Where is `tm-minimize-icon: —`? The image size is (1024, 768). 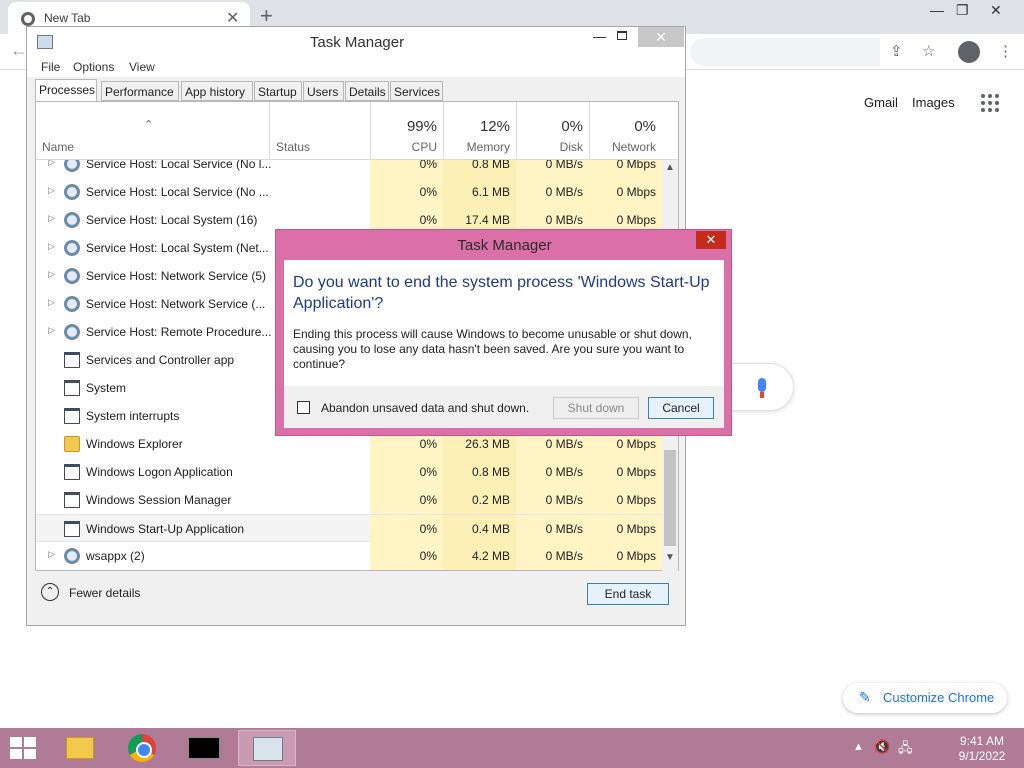
tm-minimize-icon: — is located at coordinates (599, 36).